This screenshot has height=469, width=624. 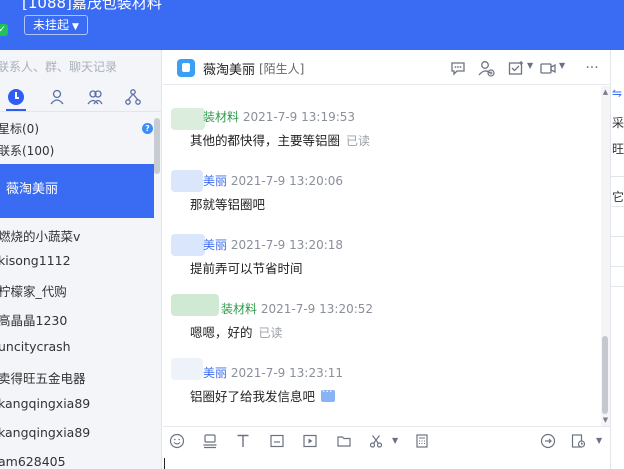 I want to click on org-tree-icon, so click(x=133, y=97).